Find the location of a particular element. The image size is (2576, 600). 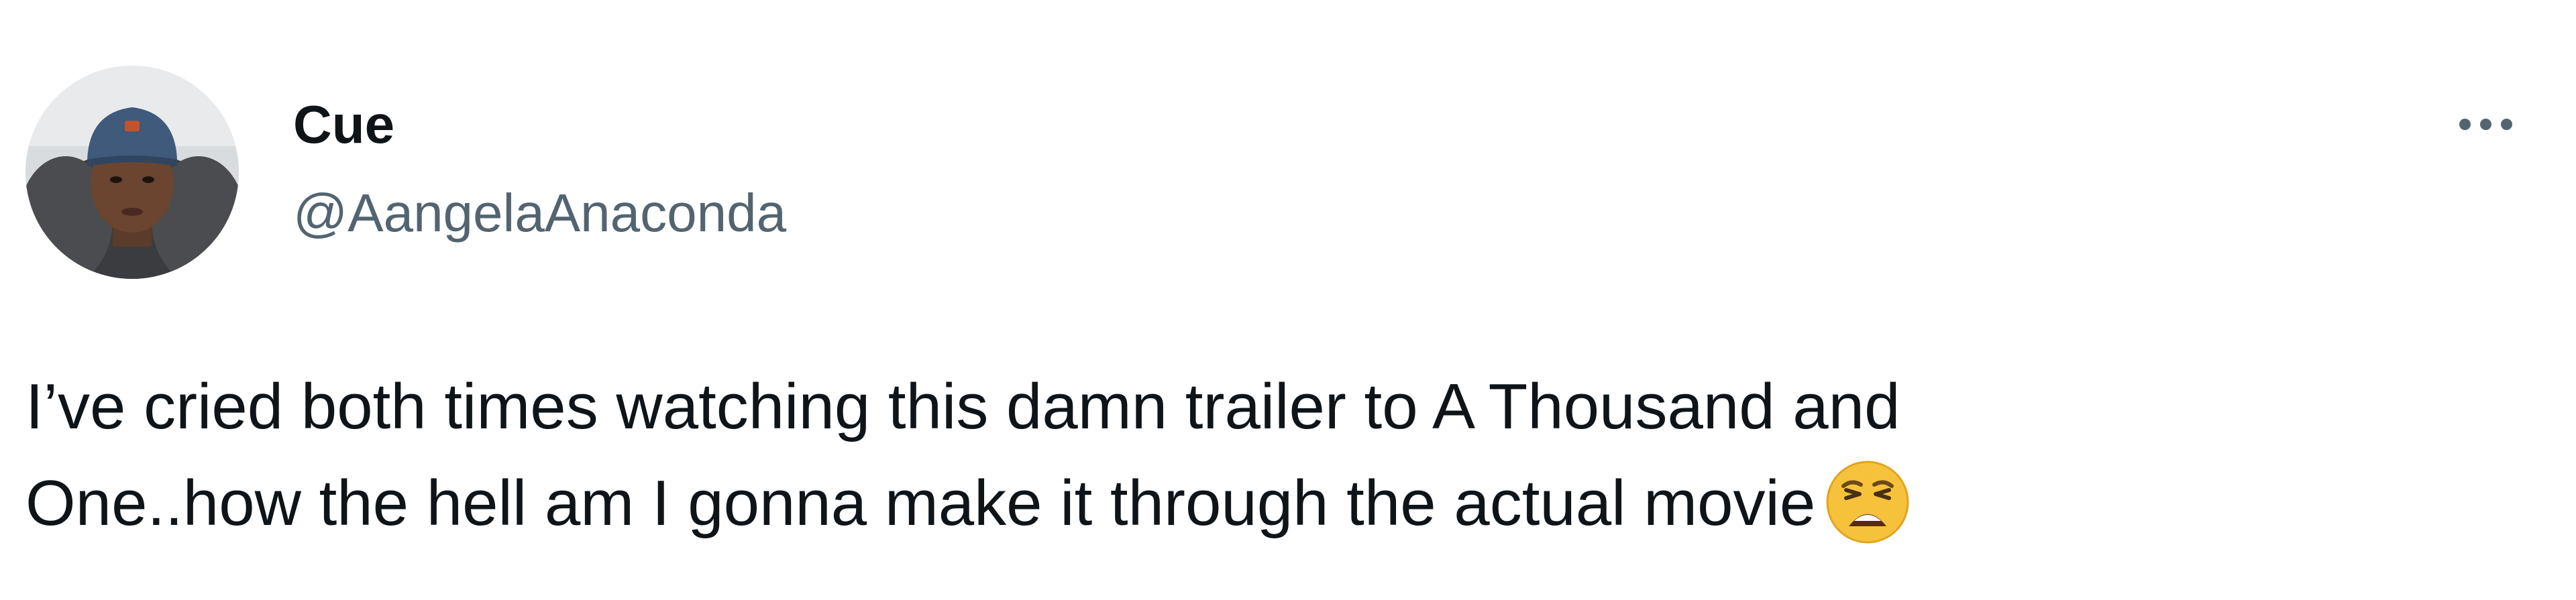

avatar is located at coordinates (132, 172).